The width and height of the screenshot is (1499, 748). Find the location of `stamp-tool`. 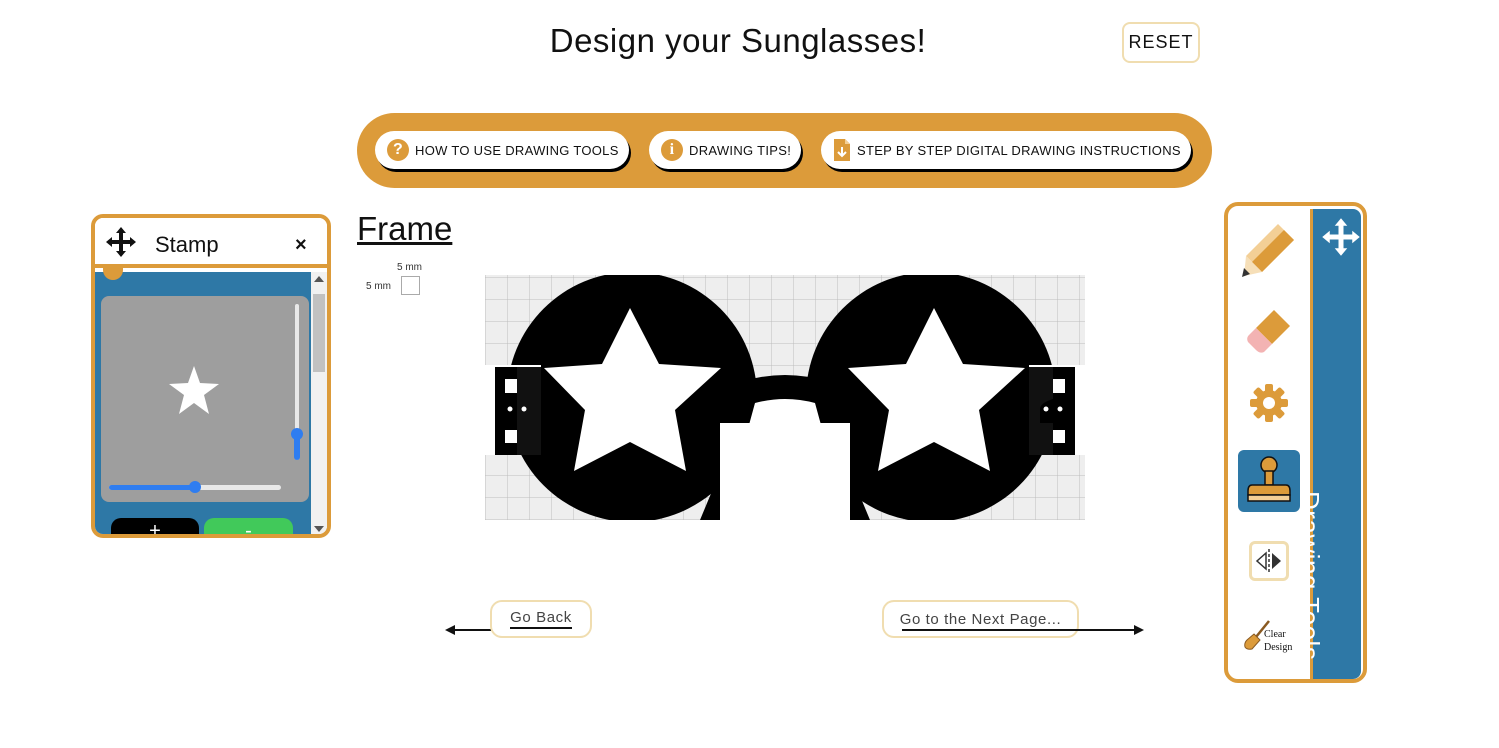

stamp-tool is located at coordinates (1269, 481).